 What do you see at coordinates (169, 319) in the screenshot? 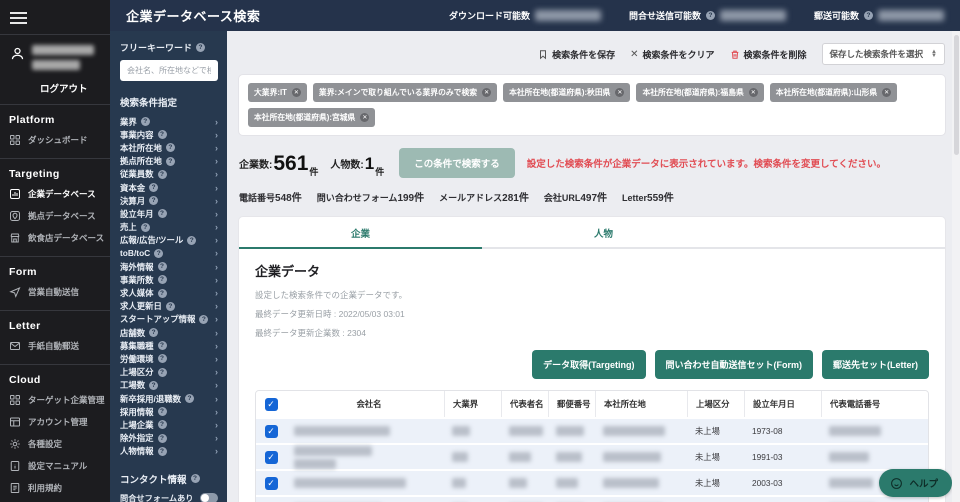
I see `filter-item: スタートアップ情報 ›` at bounding box center [169, 319].